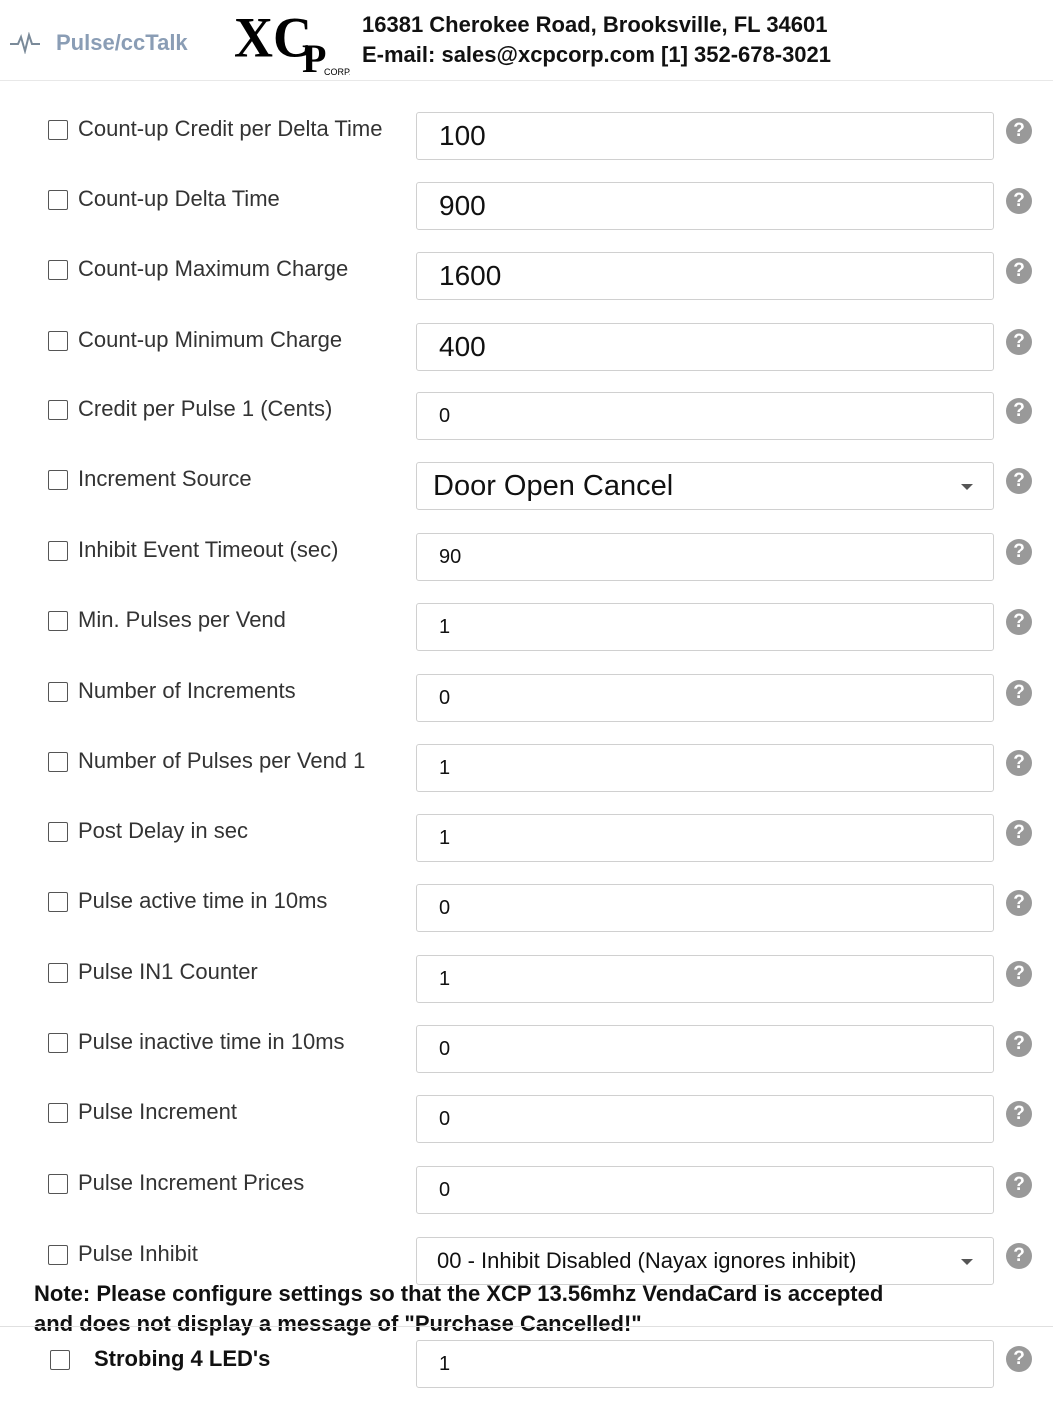 The width and height of the screenshot is (1053, 1410). I want to click on setting-value-field: 1600, so click(705, 276).